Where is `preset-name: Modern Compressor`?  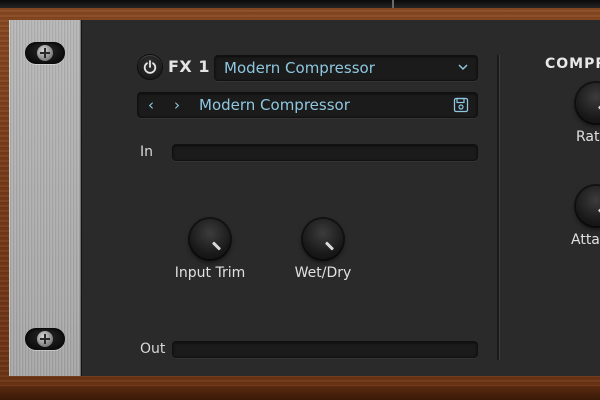
preset-name: Modern Compressor is located at coordinates (274, 105).